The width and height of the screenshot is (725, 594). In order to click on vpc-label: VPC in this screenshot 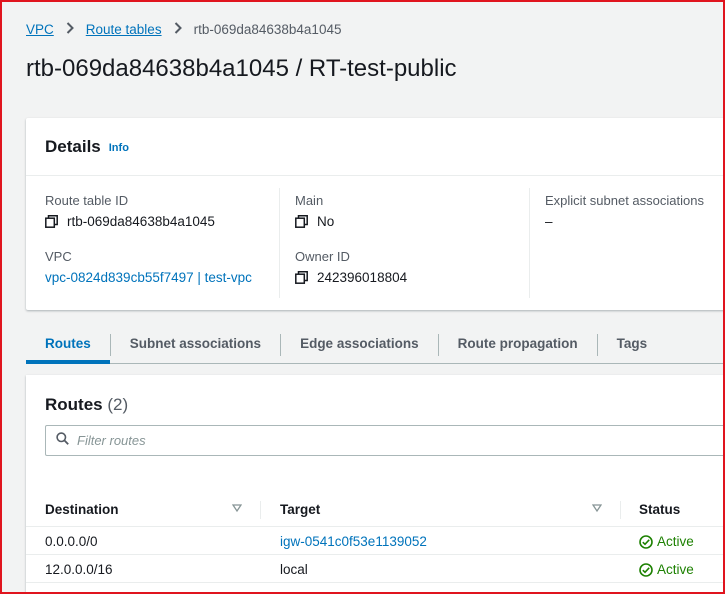, I will do `click(58, 256)`.